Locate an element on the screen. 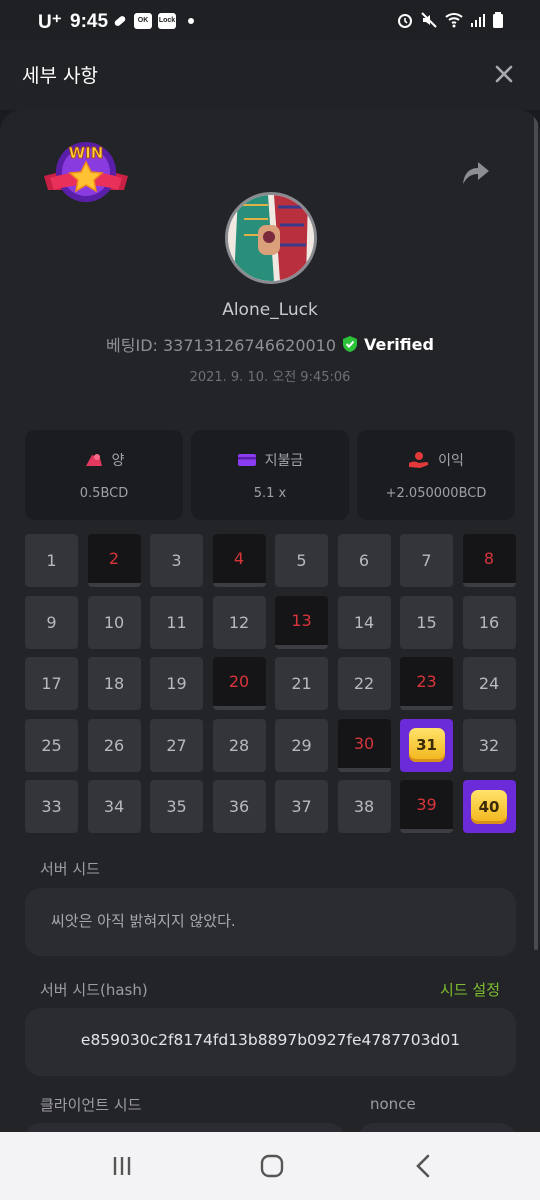  client-seed-field is located at coordinates (185, 1127).